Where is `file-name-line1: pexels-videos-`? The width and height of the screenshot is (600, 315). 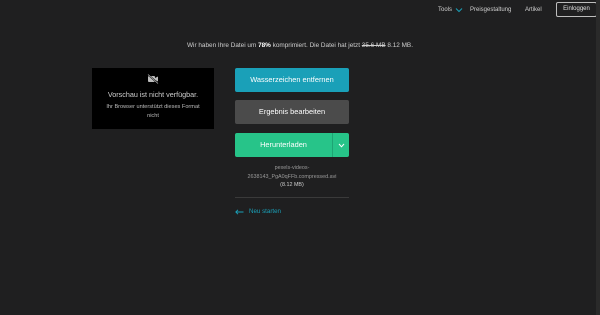 file-name-line1: pexels-videos- is located at coordinates (292, 168).